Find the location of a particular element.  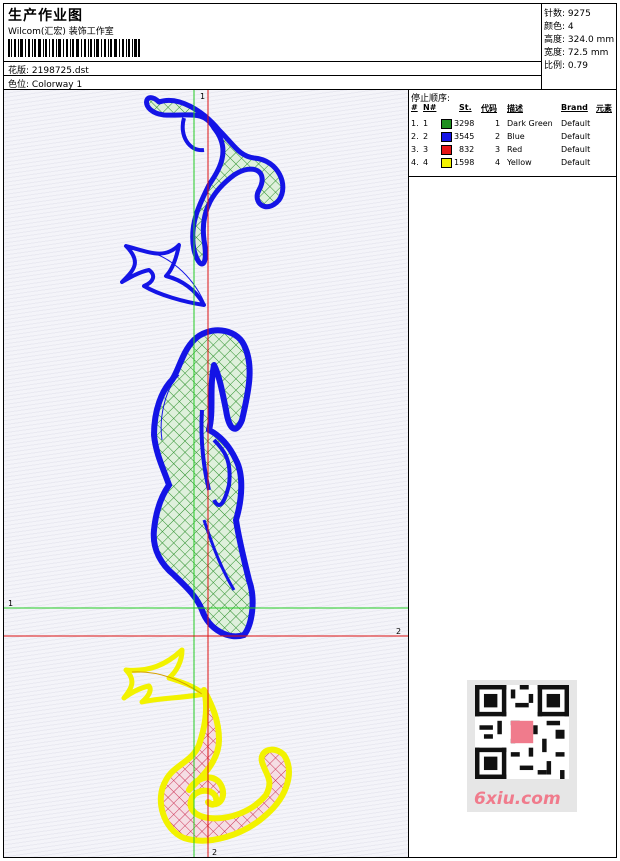

colorway: 色位: Colorway 1 is located at coordinates (45, 83).